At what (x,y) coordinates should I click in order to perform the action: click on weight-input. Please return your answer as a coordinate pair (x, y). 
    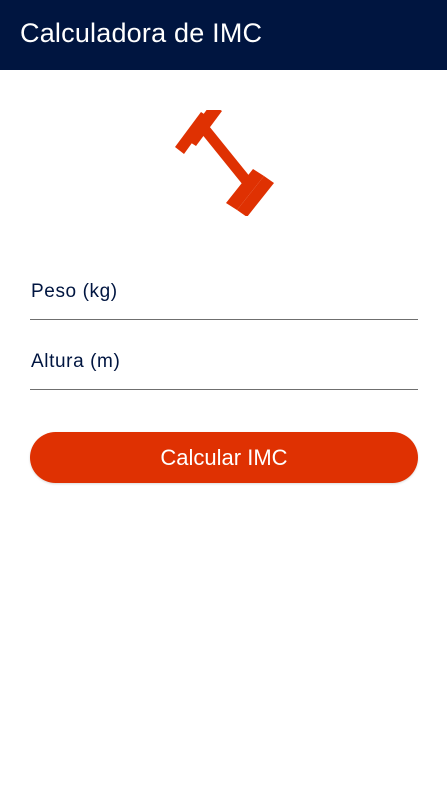
    Looking at the image, I should click on (224, 291).